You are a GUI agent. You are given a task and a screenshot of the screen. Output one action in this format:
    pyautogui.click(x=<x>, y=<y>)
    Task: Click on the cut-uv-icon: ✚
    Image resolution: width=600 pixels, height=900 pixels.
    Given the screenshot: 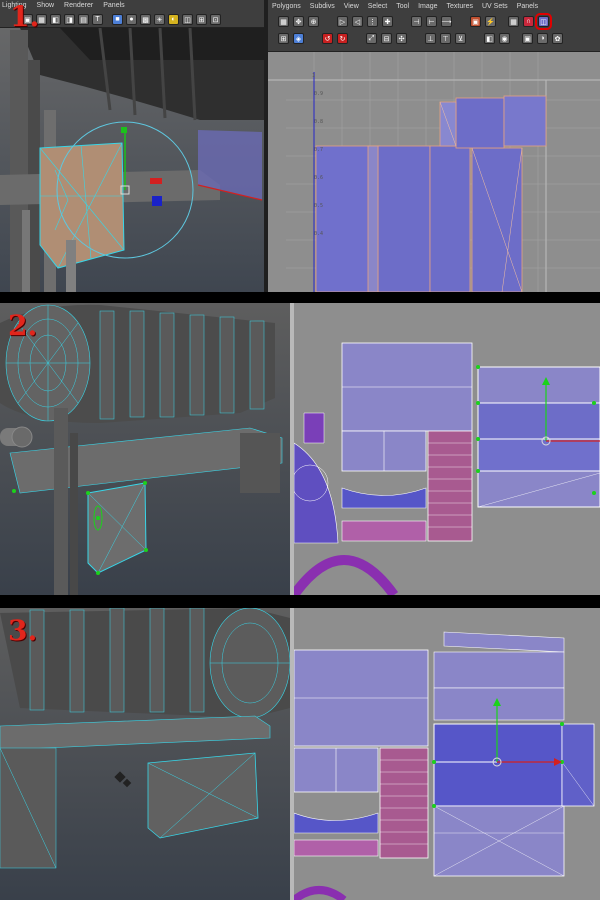 What is the action you would take?
    pyautogui.click(x=387, y=21)
    